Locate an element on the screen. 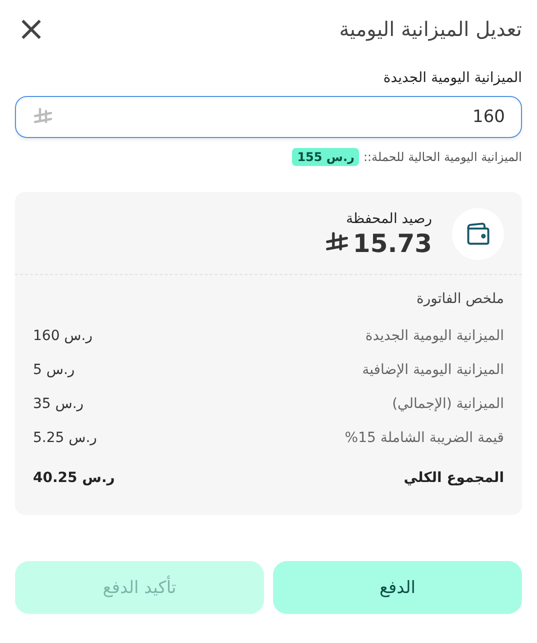 The width and height of the screenshot is (537, 643). invoice-amount: 35 ر.س is located at coordinates (58, 404).